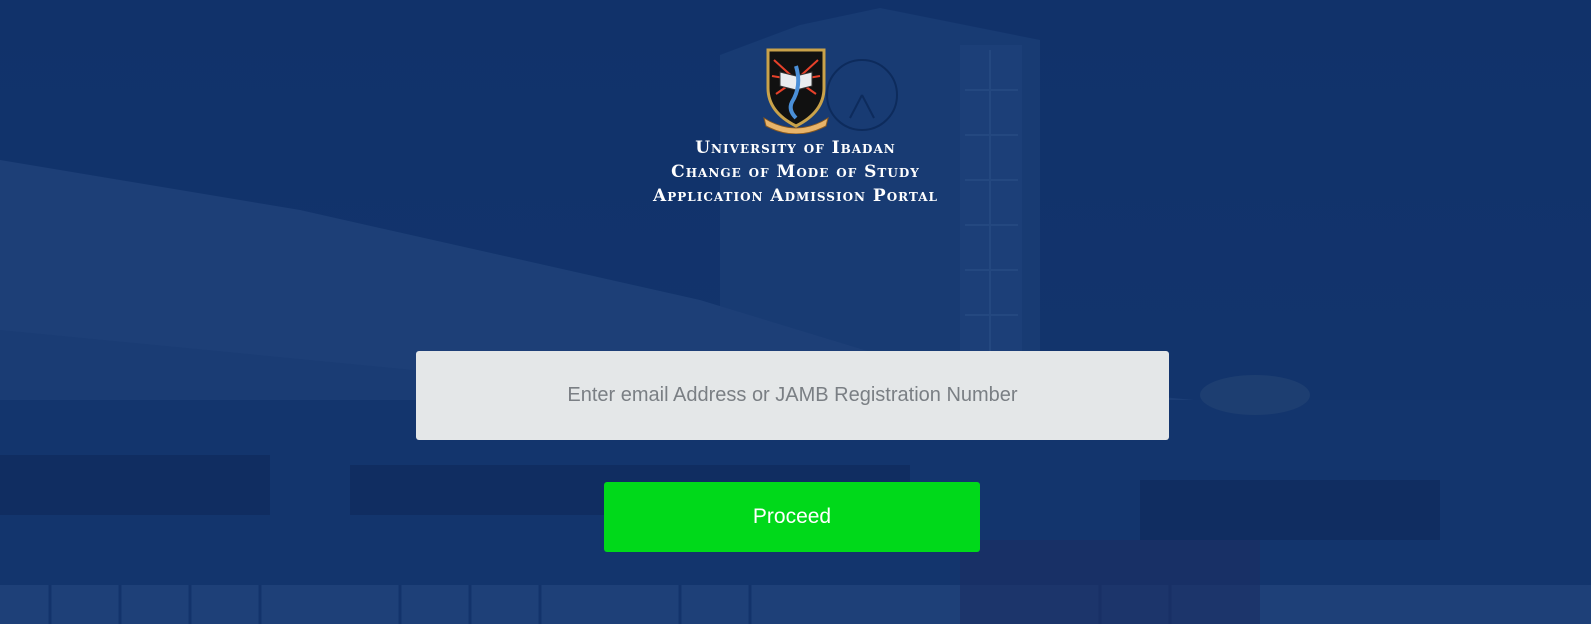 The height and width of the screenshot is (624, 1591). I want to click on portal-subtitle: Change of Mode of Study, so click(795, 172).